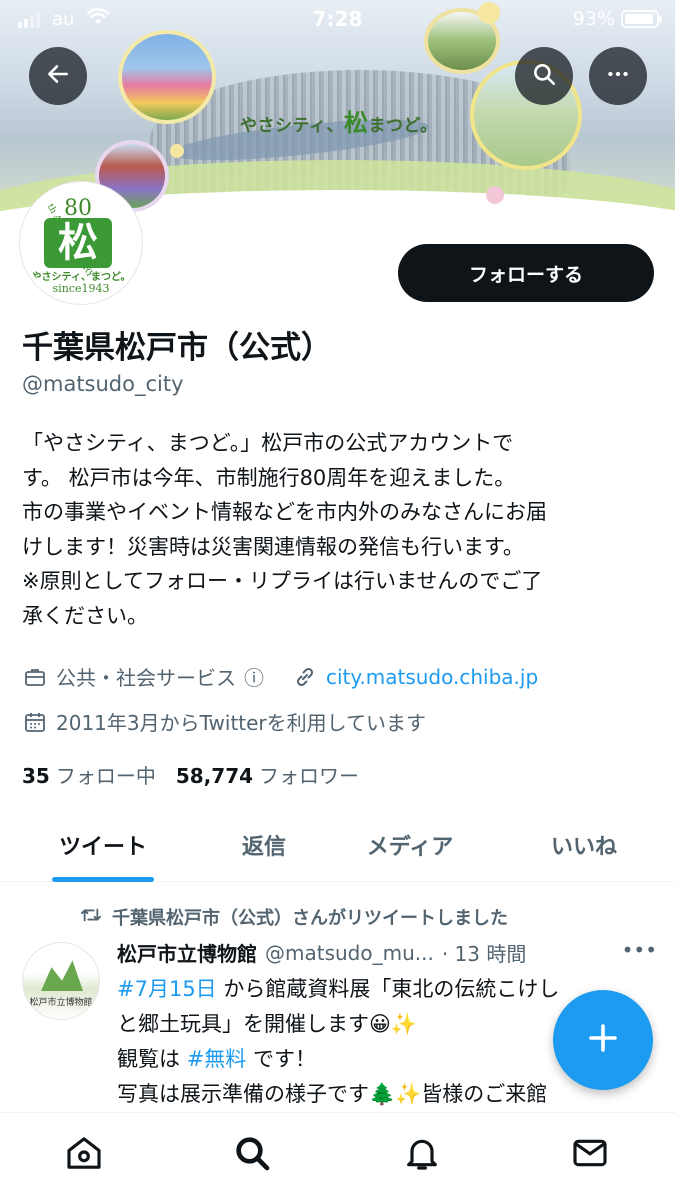  Describe the element at coordinates (103, 879) in the screenshot. I see `active-tab-indicator` at that location.